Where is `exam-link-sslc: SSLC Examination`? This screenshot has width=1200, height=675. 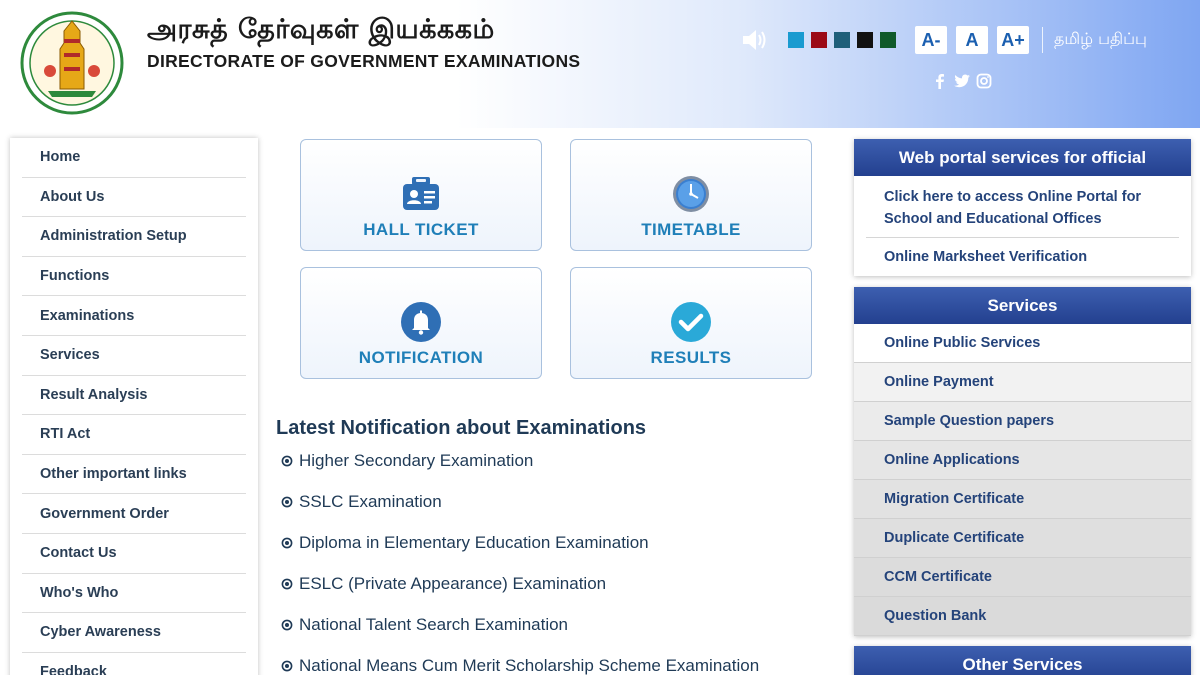
exam-link-sslc: SSLC Examination is located at coordinates (361, 502).